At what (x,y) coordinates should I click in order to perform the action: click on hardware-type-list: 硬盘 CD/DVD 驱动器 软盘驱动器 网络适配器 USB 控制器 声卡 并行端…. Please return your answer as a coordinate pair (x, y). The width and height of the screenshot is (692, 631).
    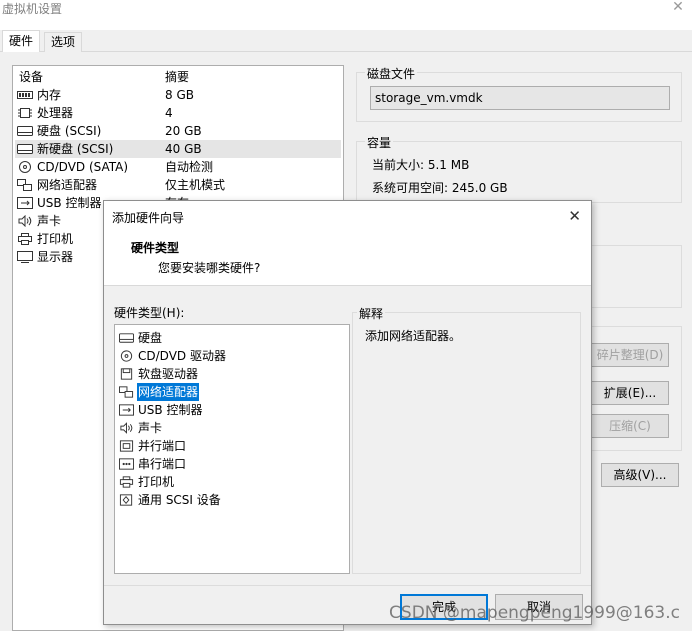
    Looking at the image, I should click on (232, 449).